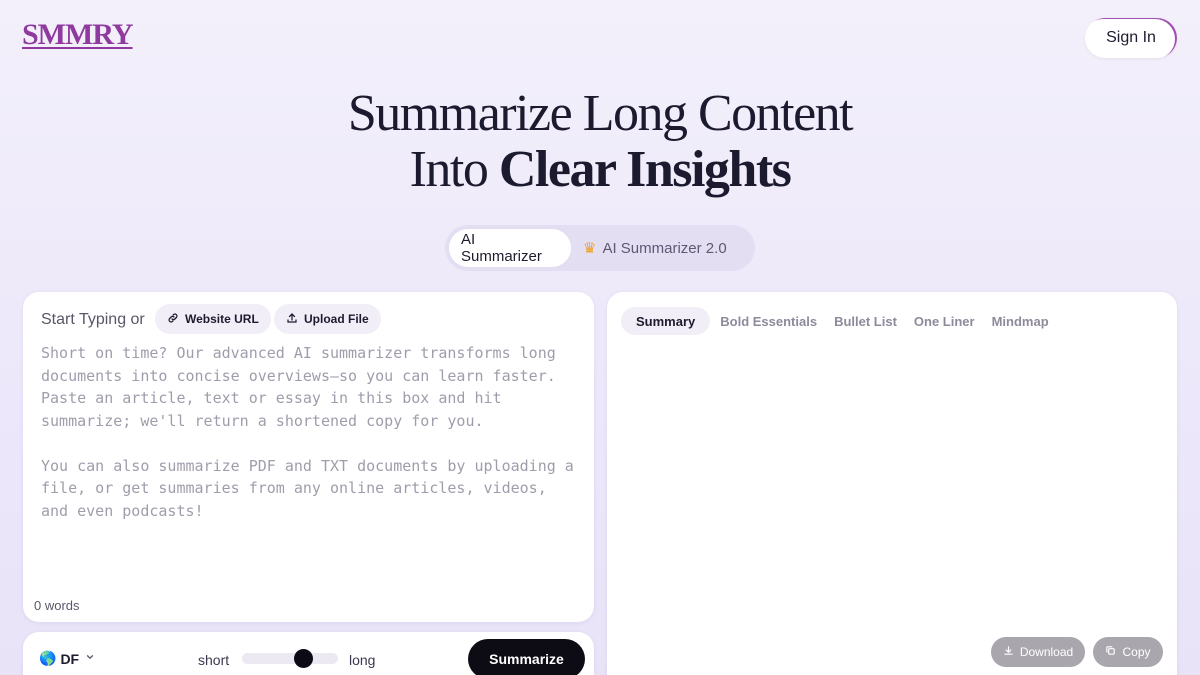 The height and width of the screenshot is (675, 1200). What do you see at coordinates (526, 657) in the screenshot?
I see `summarize-button: Summarize` at bounding box center [526, 657].